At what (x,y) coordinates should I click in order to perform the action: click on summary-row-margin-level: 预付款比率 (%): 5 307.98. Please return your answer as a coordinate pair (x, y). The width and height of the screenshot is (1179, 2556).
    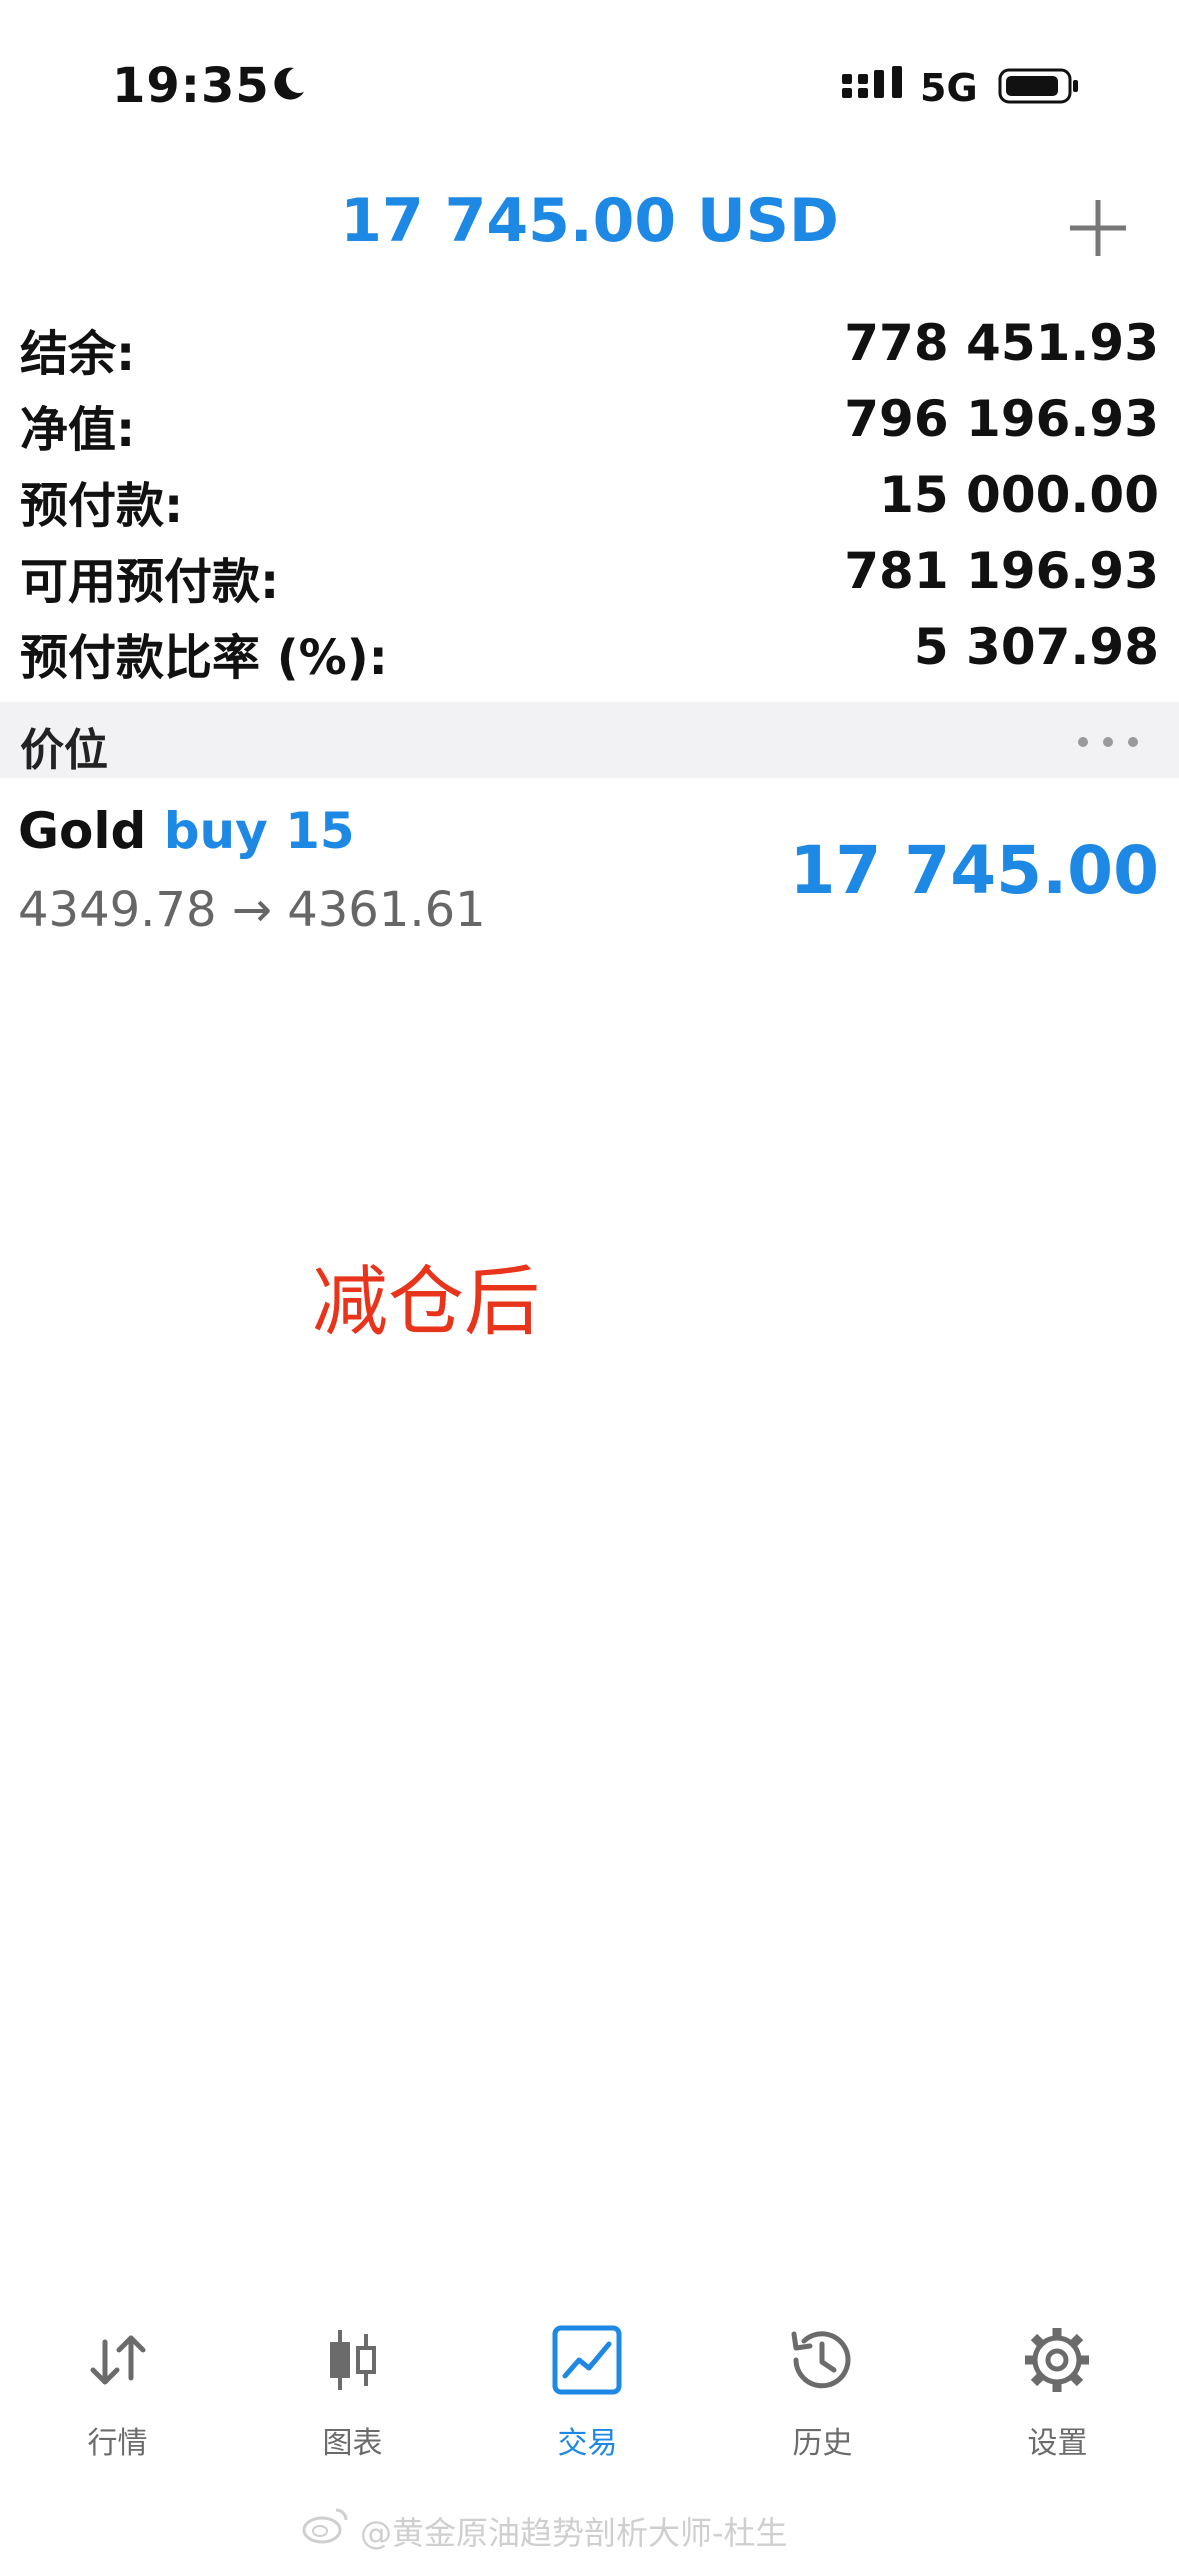
    Looking at the image, I should click on (589, 648).